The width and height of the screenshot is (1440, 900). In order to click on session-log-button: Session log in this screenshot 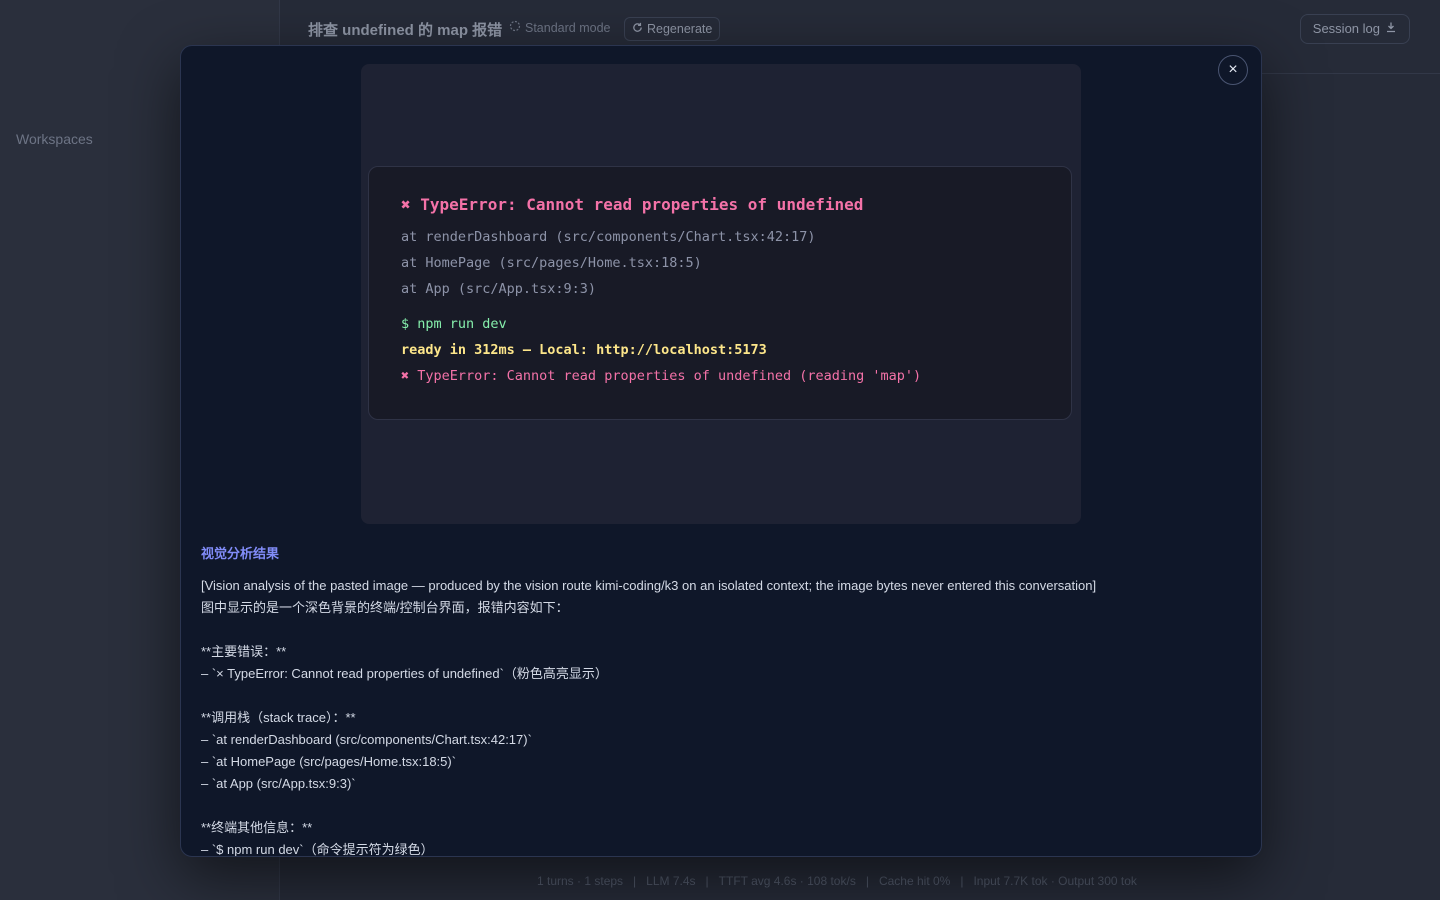, I will do `click(1354, 29)`.